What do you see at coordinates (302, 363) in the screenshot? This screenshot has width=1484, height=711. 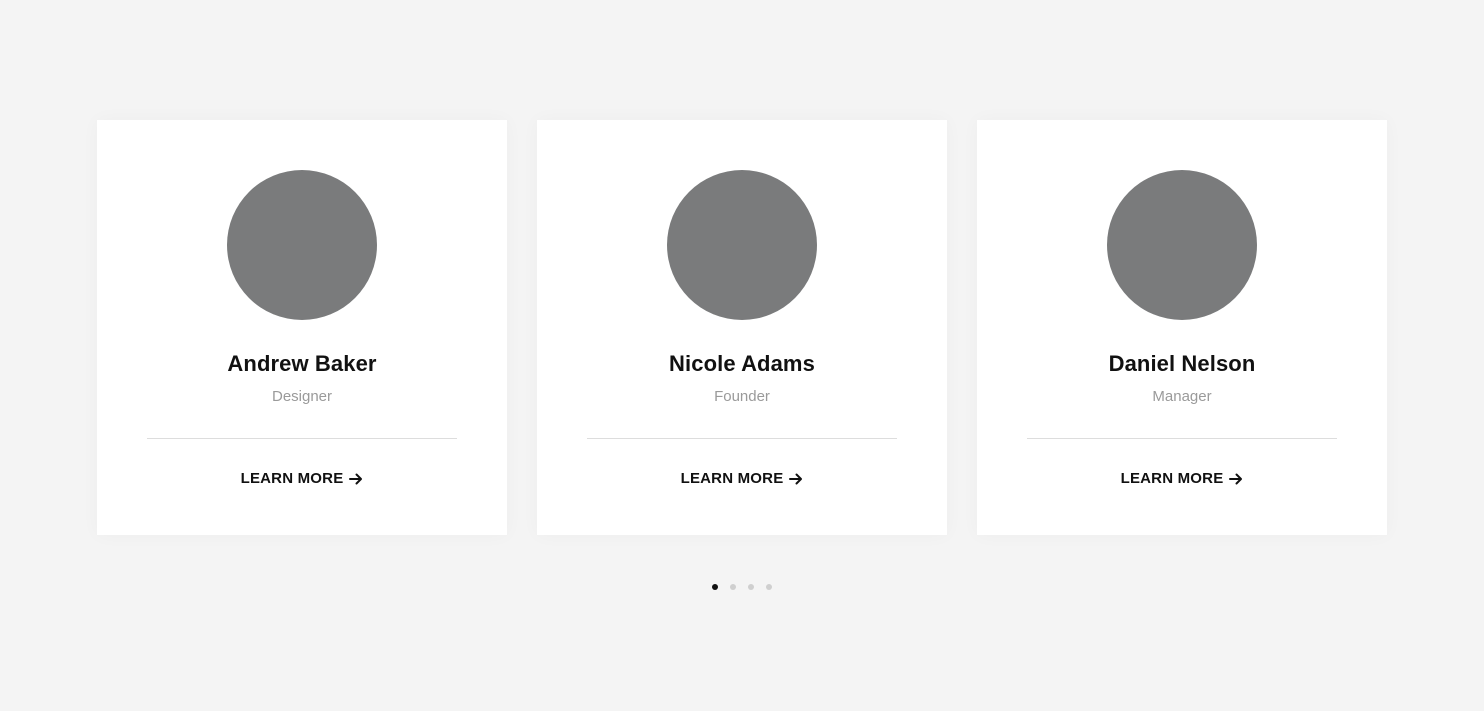 I see `member-name: Andrew Baker` at bounding box center [302, 363].